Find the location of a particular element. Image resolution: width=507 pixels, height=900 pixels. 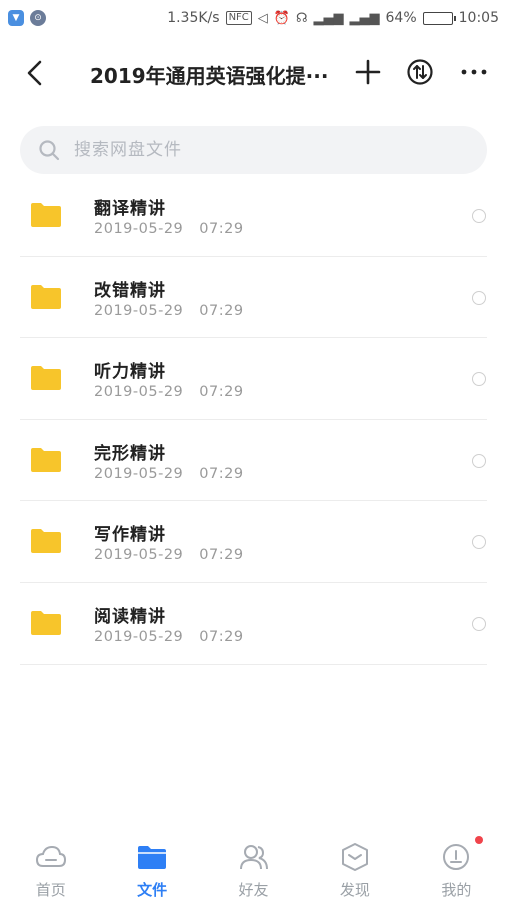

list-item: 写作精讲 2019-05-29 07:29 is located at coordinates (253, 542).